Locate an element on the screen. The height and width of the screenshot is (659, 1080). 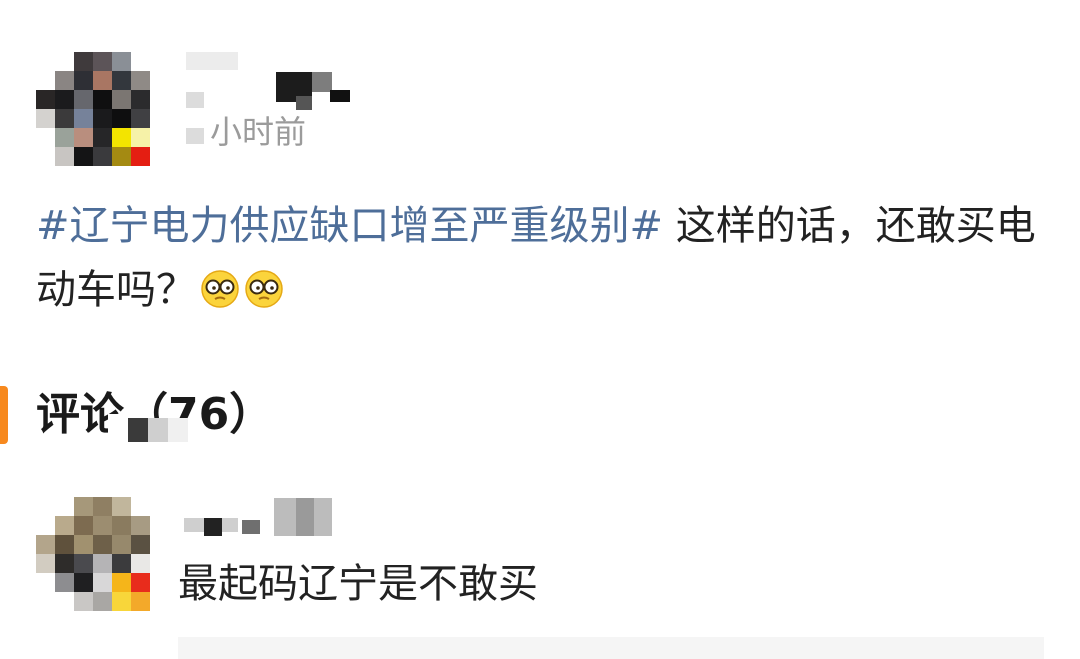
comment-text: 最起码辽宁是不敢买 is located at coordinates (358, 584).